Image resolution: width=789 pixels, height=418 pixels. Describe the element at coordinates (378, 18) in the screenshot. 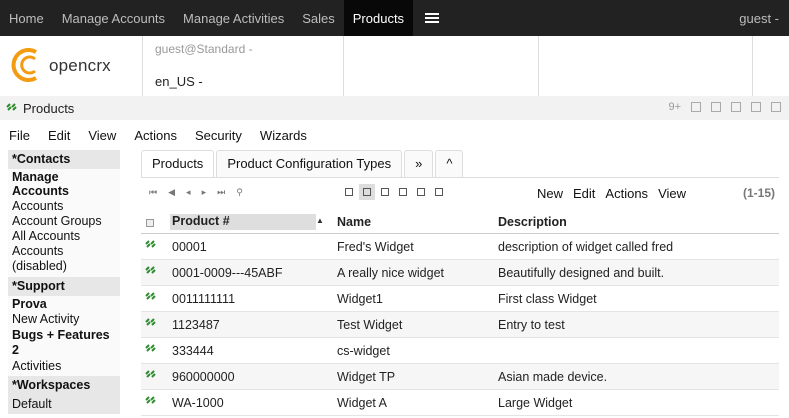

I see `nav-products: Products` at that location.